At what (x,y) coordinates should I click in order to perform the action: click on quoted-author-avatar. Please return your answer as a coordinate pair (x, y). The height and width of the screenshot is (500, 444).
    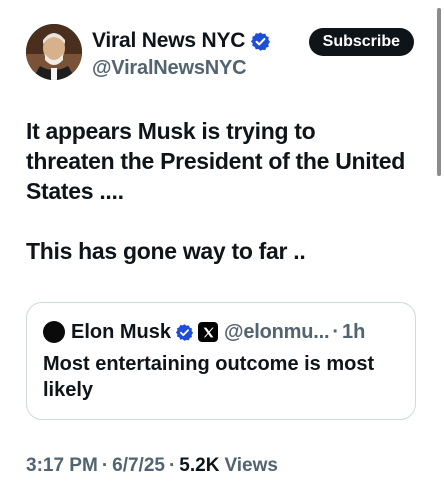
    Looking at the image, I should click on (54, 332).